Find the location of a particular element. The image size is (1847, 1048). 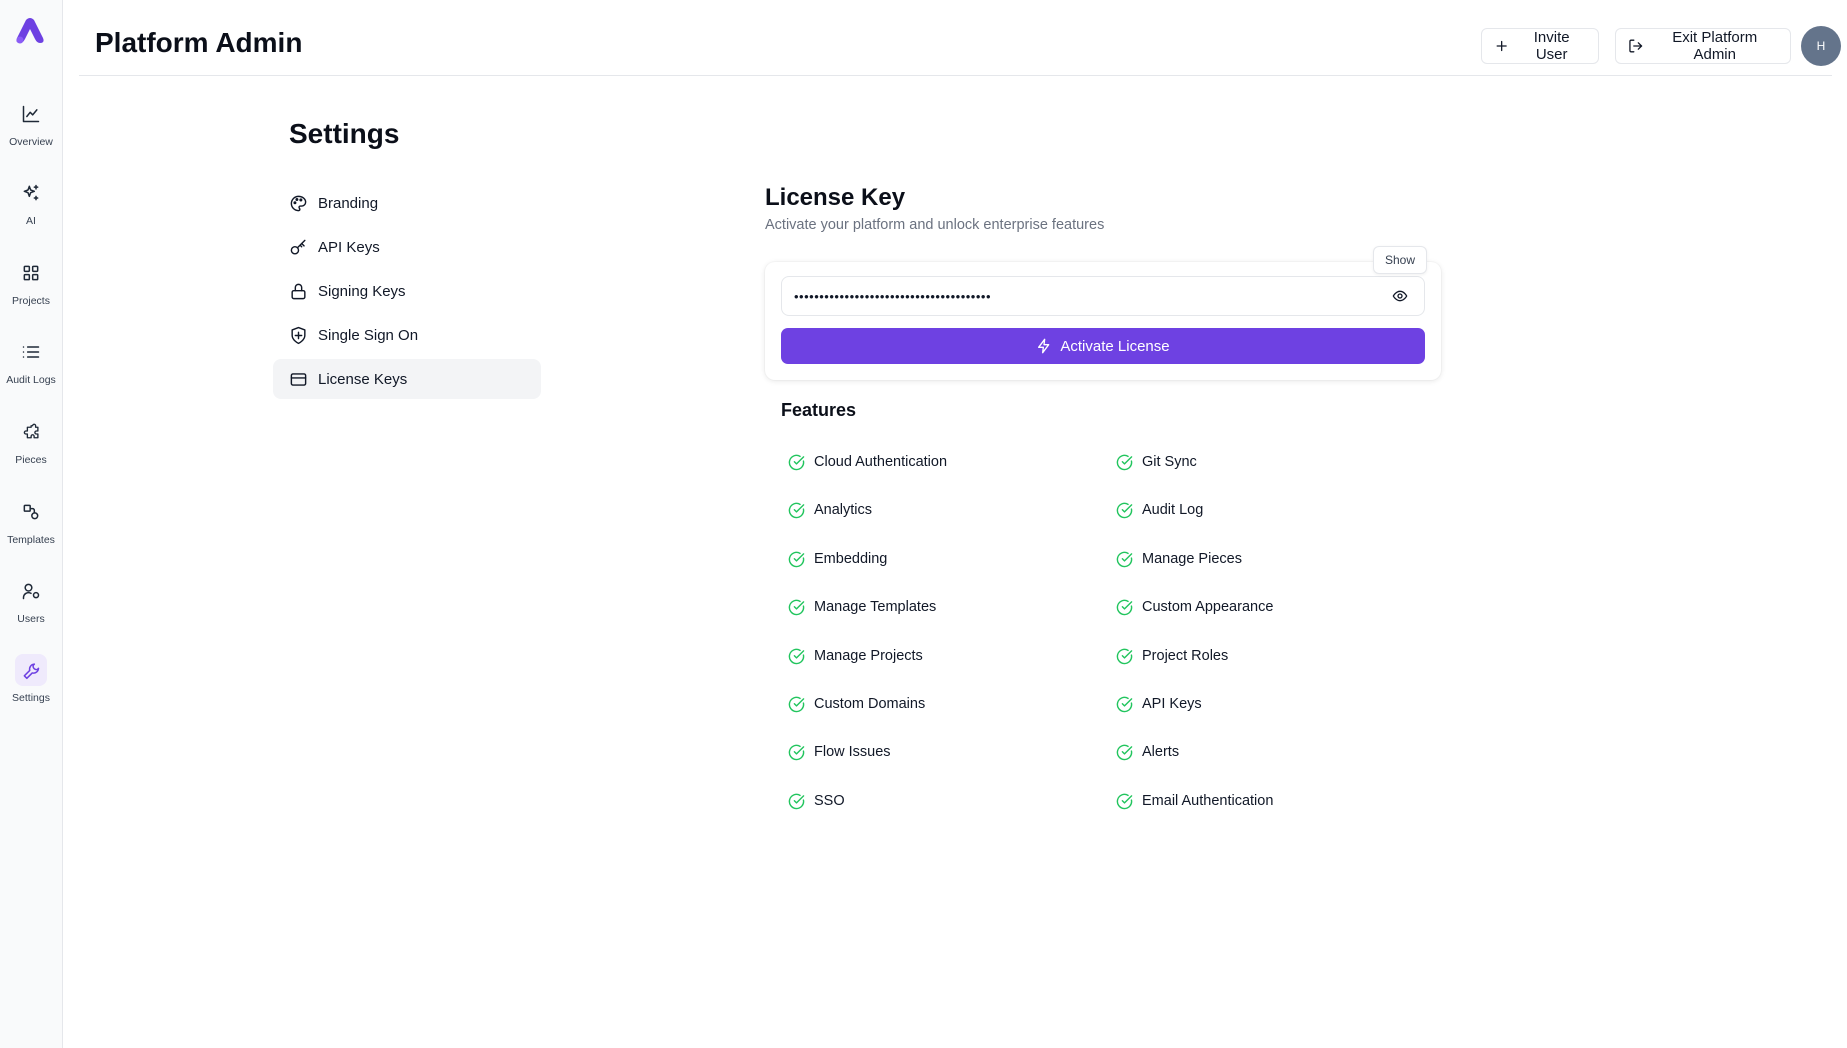

shield-icon is located at coordinates (298, 335).